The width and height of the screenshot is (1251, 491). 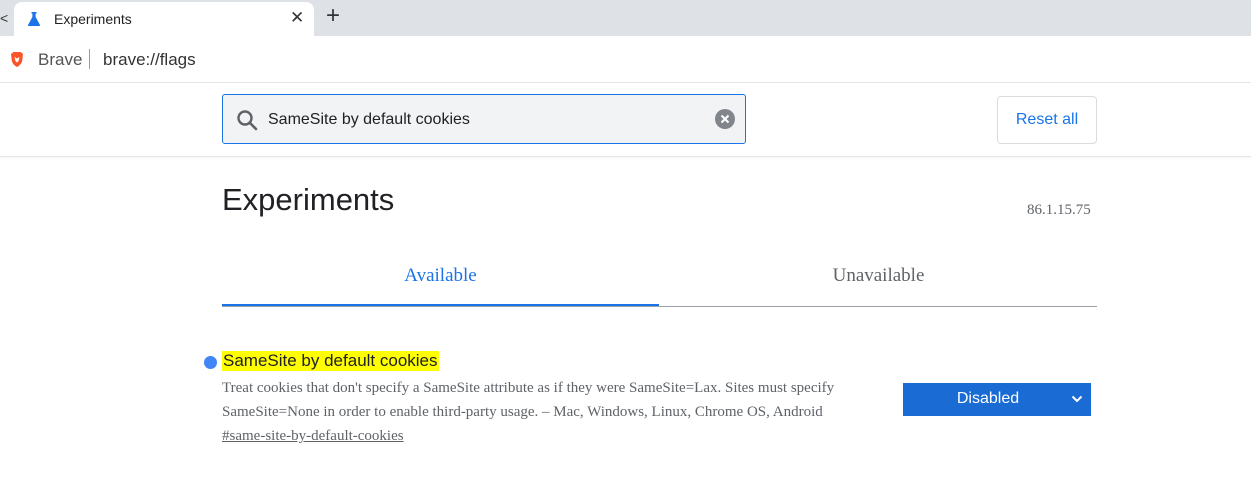 I want to click on brave-lion-icon, so click(x=17, y=59).